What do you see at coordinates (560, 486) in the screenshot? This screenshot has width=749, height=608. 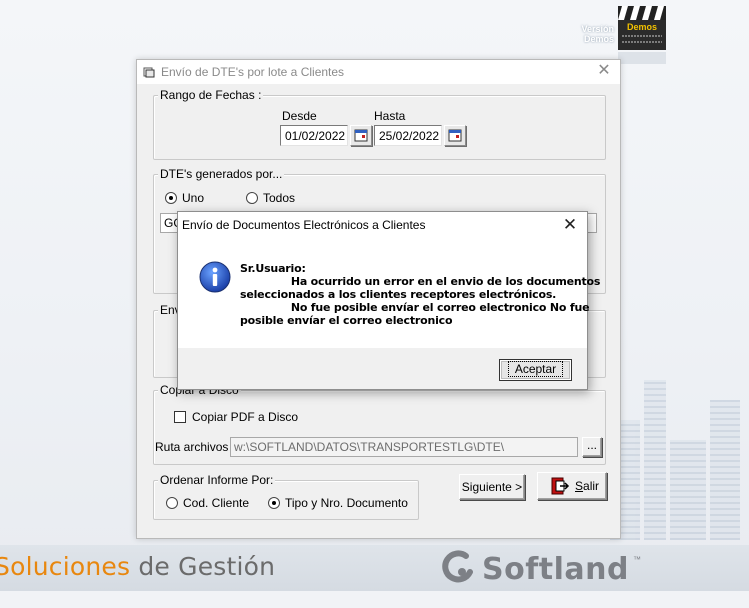 I see `exit-door-icon` at bounding box center [560, 486].